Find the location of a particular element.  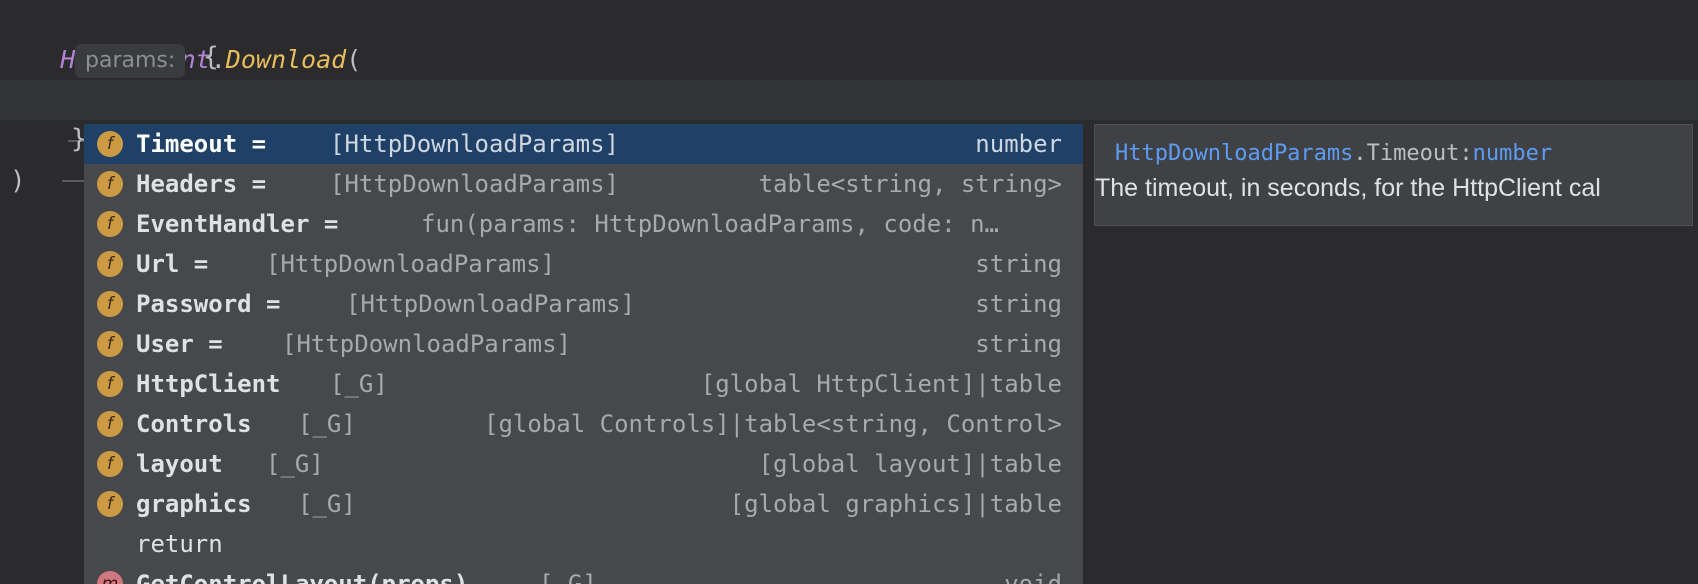

method-icon: m is located at coordinates (110, 577).